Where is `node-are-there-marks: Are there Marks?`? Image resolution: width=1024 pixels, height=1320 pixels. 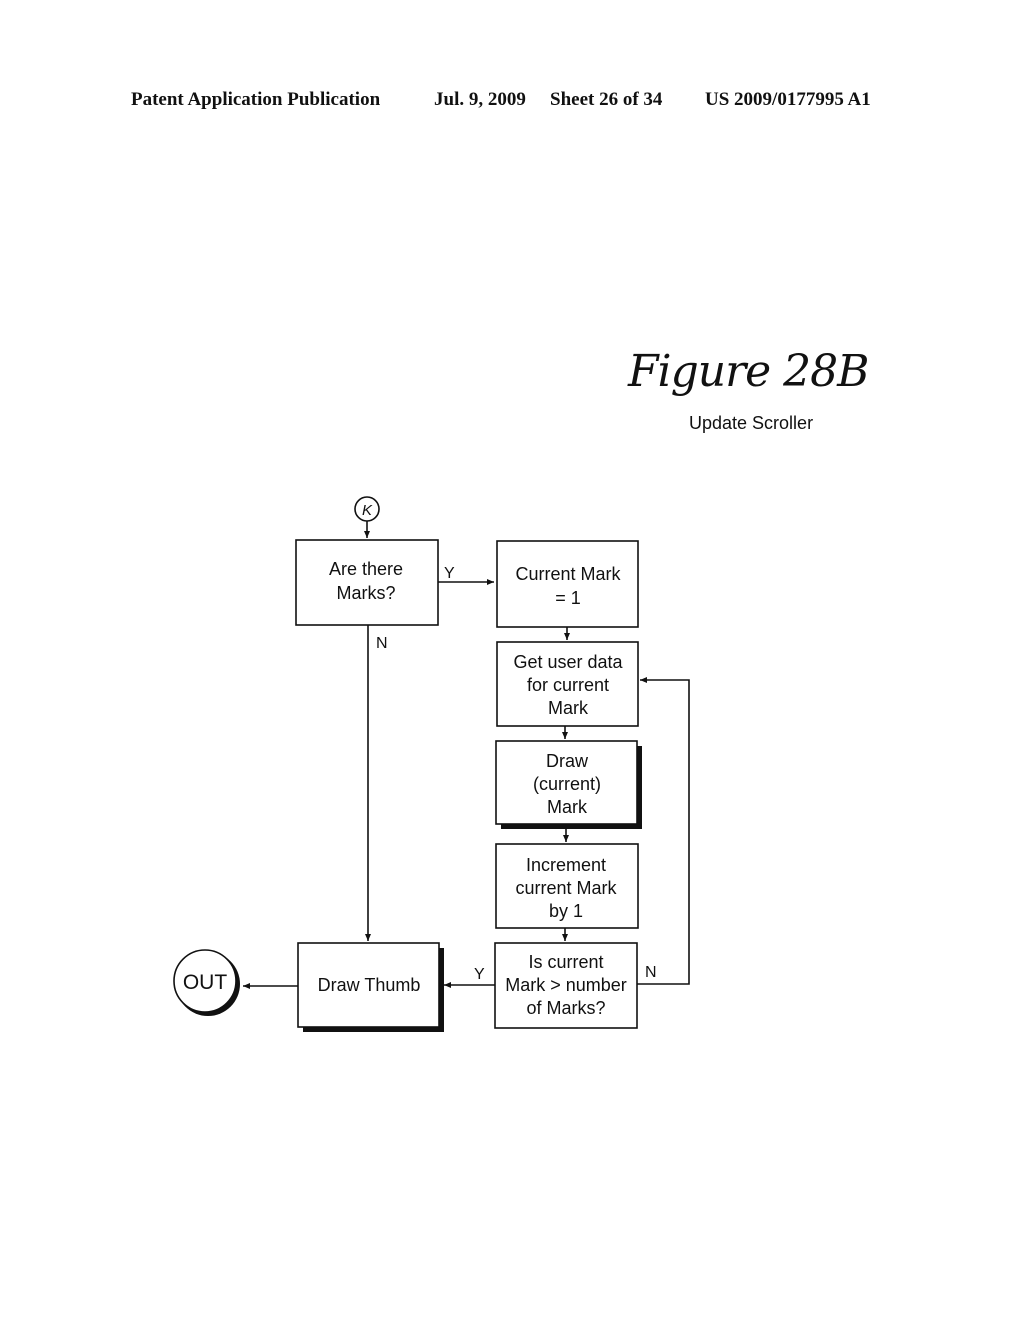 node-are-there-marks: Are there Marks? is located at coordinates (367, 582).